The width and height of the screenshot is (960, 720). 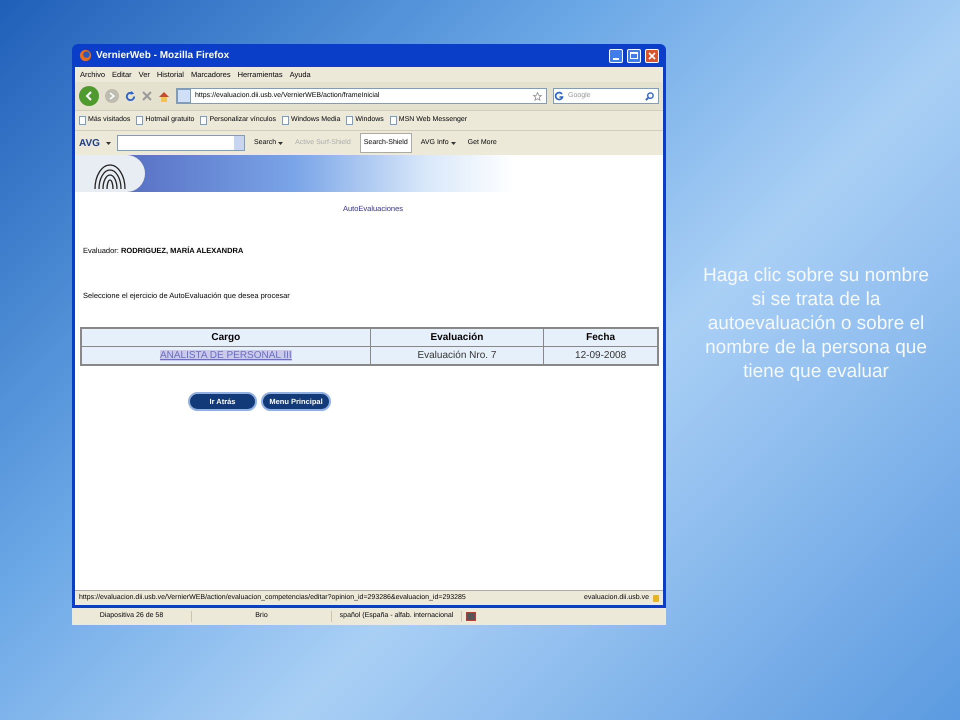 I want to click on home-icon, so click(x=164, y=96).